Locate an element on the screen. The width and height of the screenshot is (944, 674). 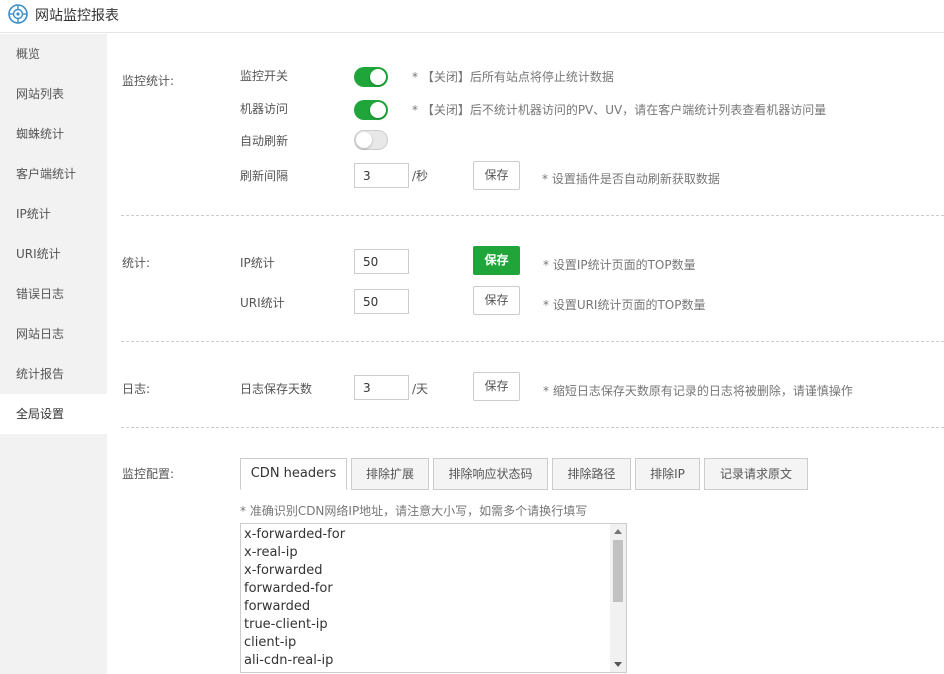
ip-top-hint: * 设置IP统计页面的TOP数量 is located at coordinates (619, 265).